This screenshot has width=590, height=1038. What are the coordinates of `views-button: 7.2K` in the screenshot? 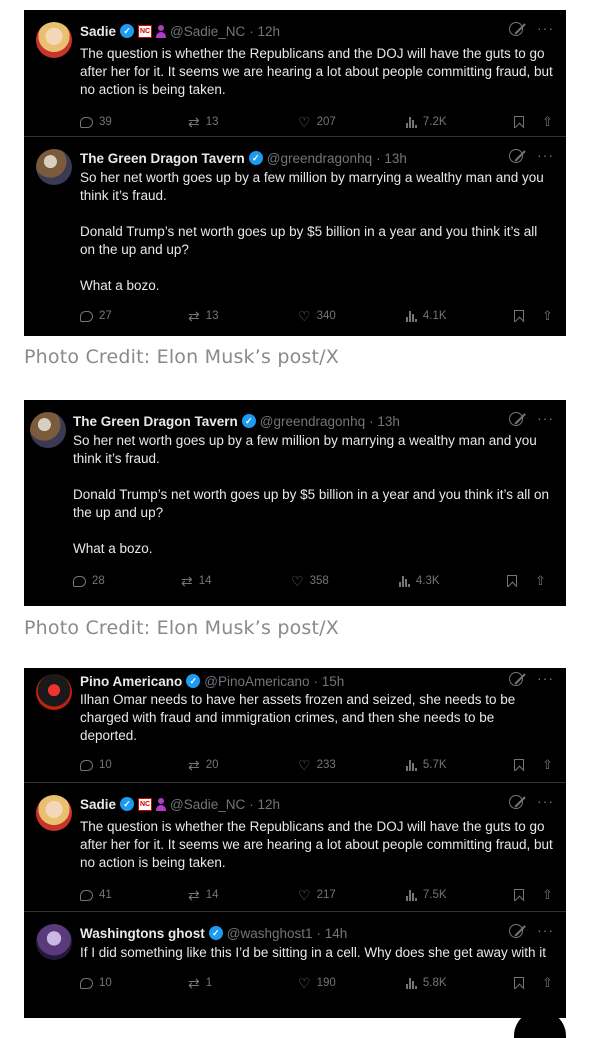 It's located at (460, 122).